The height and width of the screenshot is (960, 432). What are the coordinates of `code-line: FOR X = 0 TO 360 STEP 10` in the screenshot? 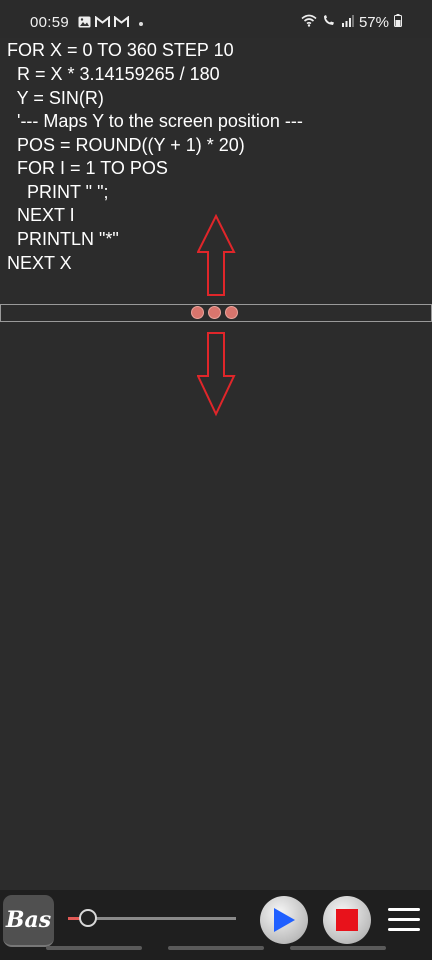 It's located at (120, 50).